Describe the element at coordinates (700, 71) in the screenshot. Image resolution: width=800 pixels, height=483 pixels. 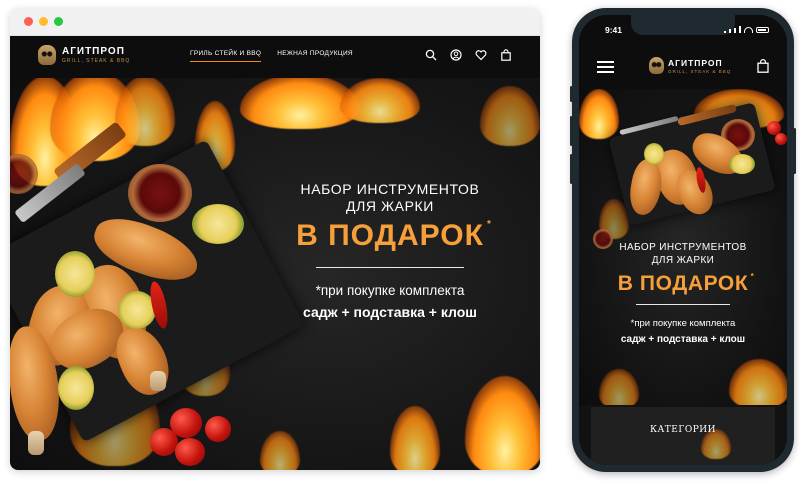
I see `mobile-logo-tagline: GRILL, STEAK & BBQ` at that location.